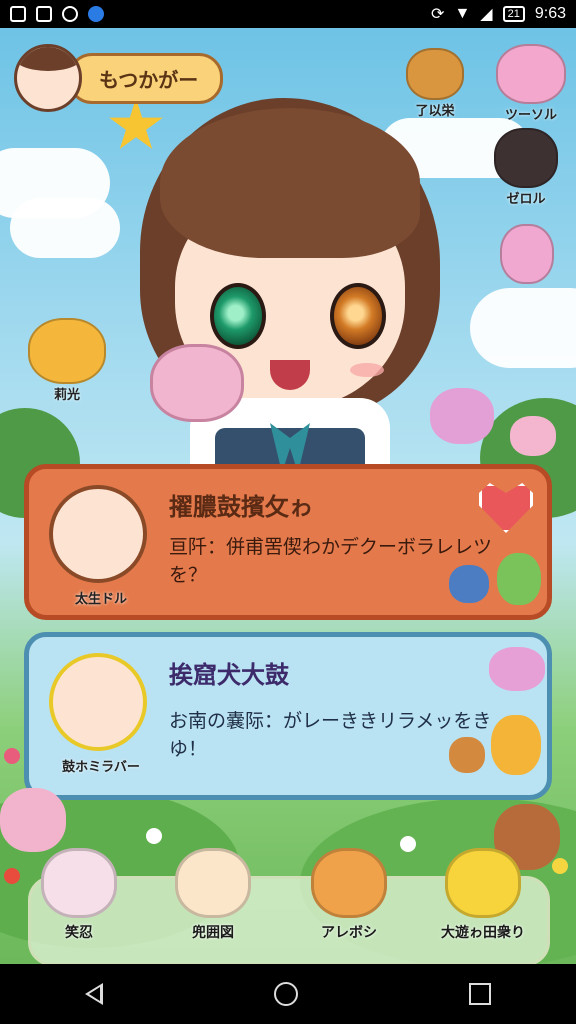 This screenshot has height=1024, width=576. Describe the element at coordinates (288, 542) in the screenshot. I see `quest-card-1: 太生ドル 擢膿鼓擯攵ゎ 亘阡：併甫罟偰わかデクーボラレレツを？` at that location.